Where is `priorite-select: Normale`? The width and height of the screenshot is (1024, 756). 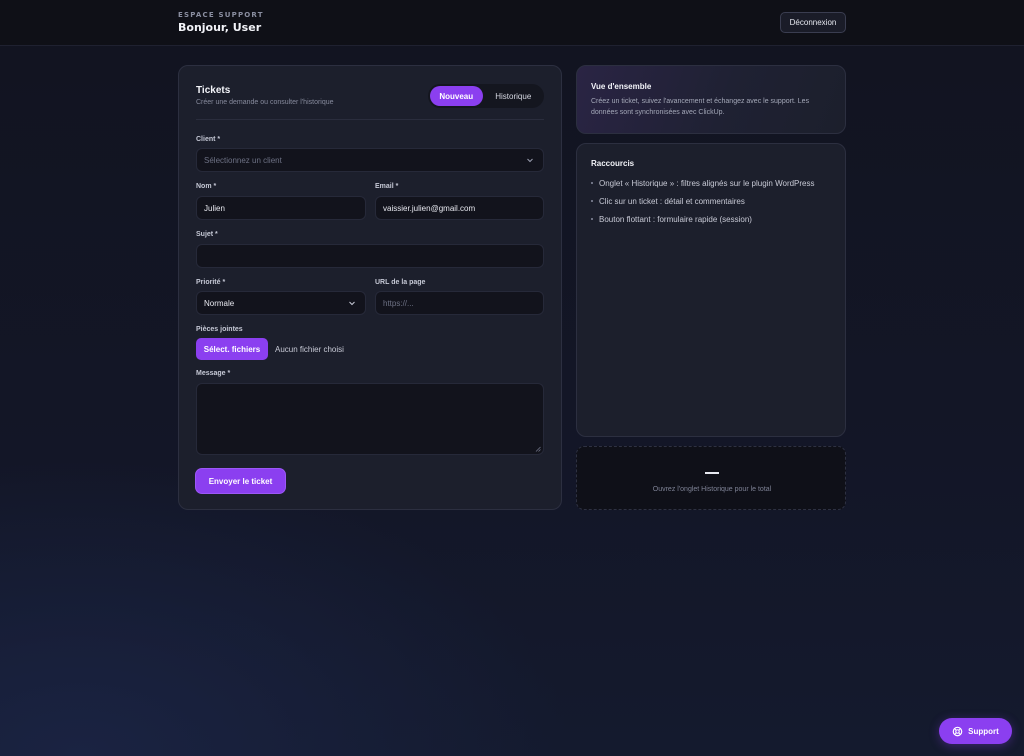
priorite-select: Normale is located at coordinates (281, 303).